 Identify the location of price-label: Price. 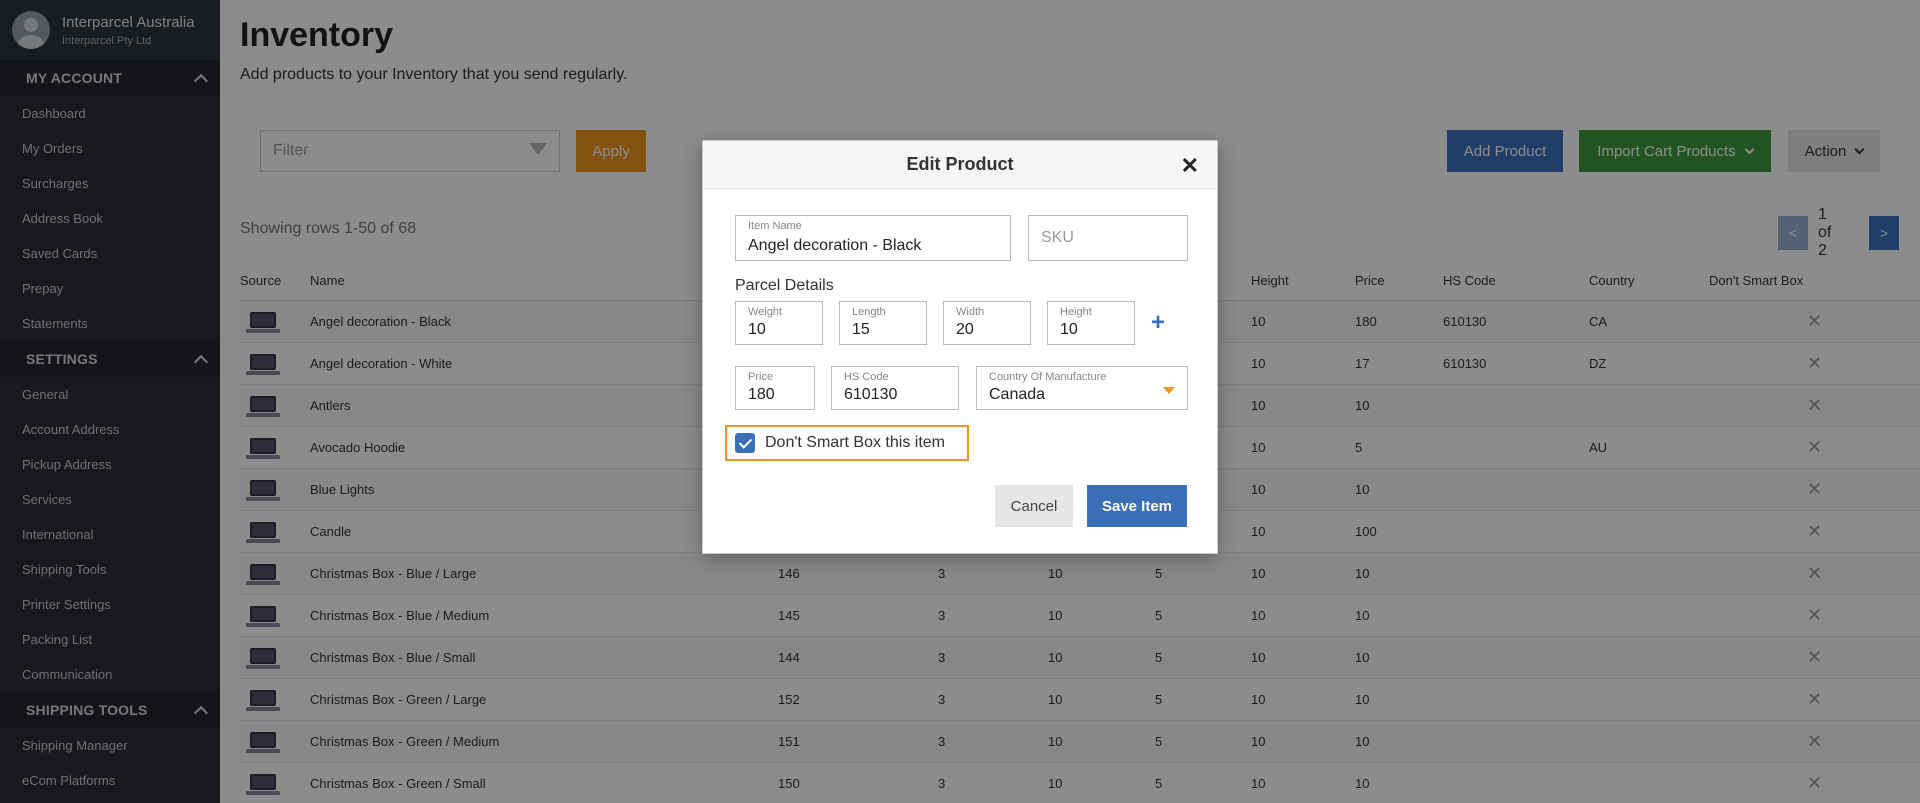
(761, 377).